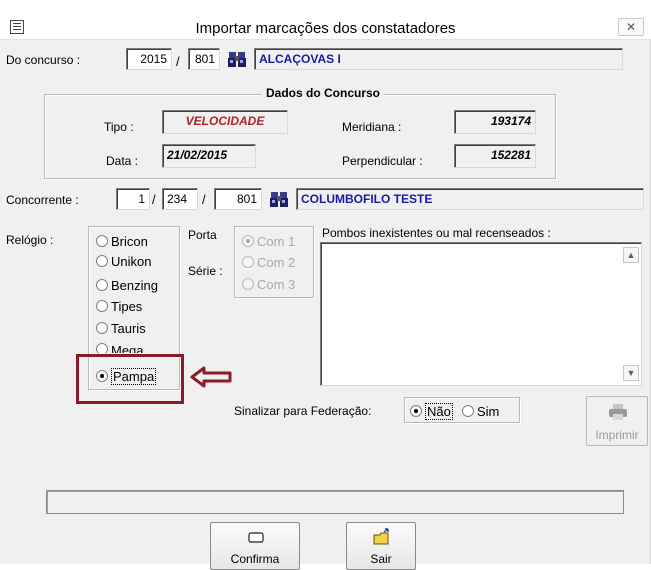  I want to click on concorrente-label: Concorrente :, so click(42, 200).